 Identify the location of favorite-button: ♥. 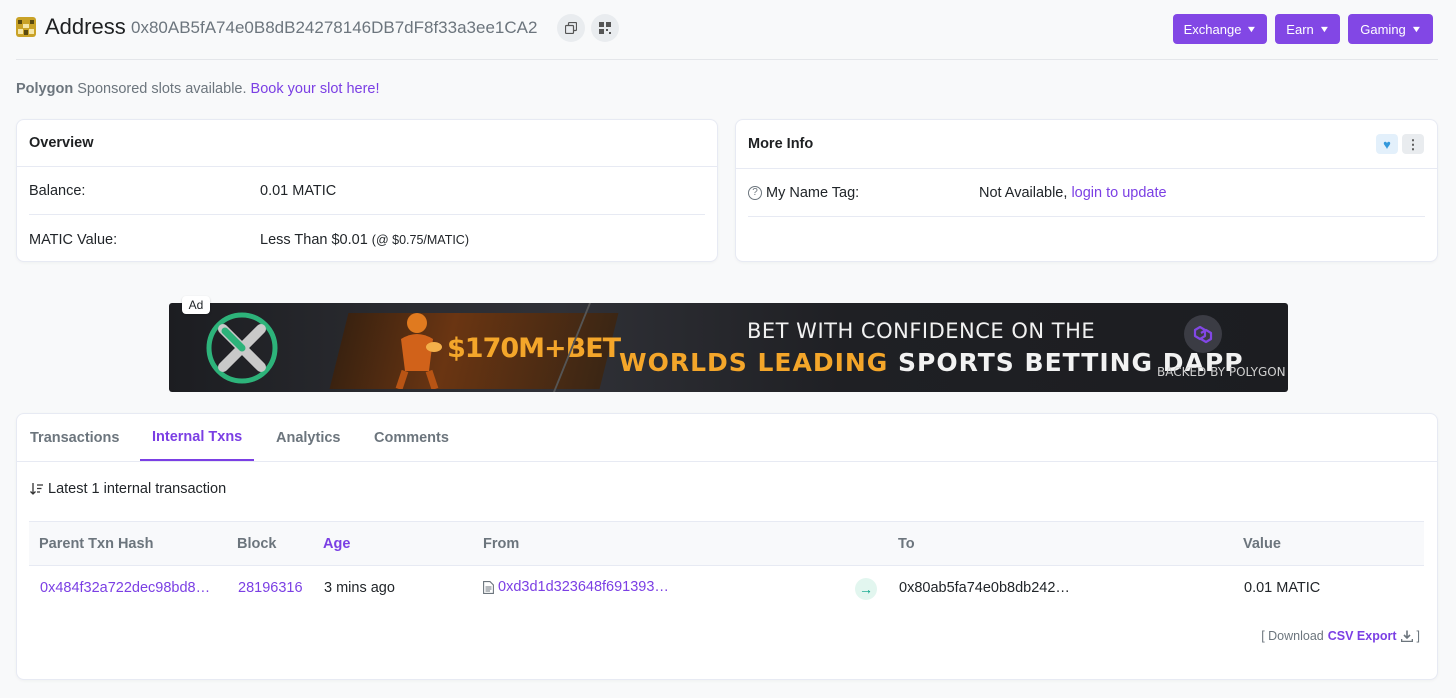
(1387, 144).